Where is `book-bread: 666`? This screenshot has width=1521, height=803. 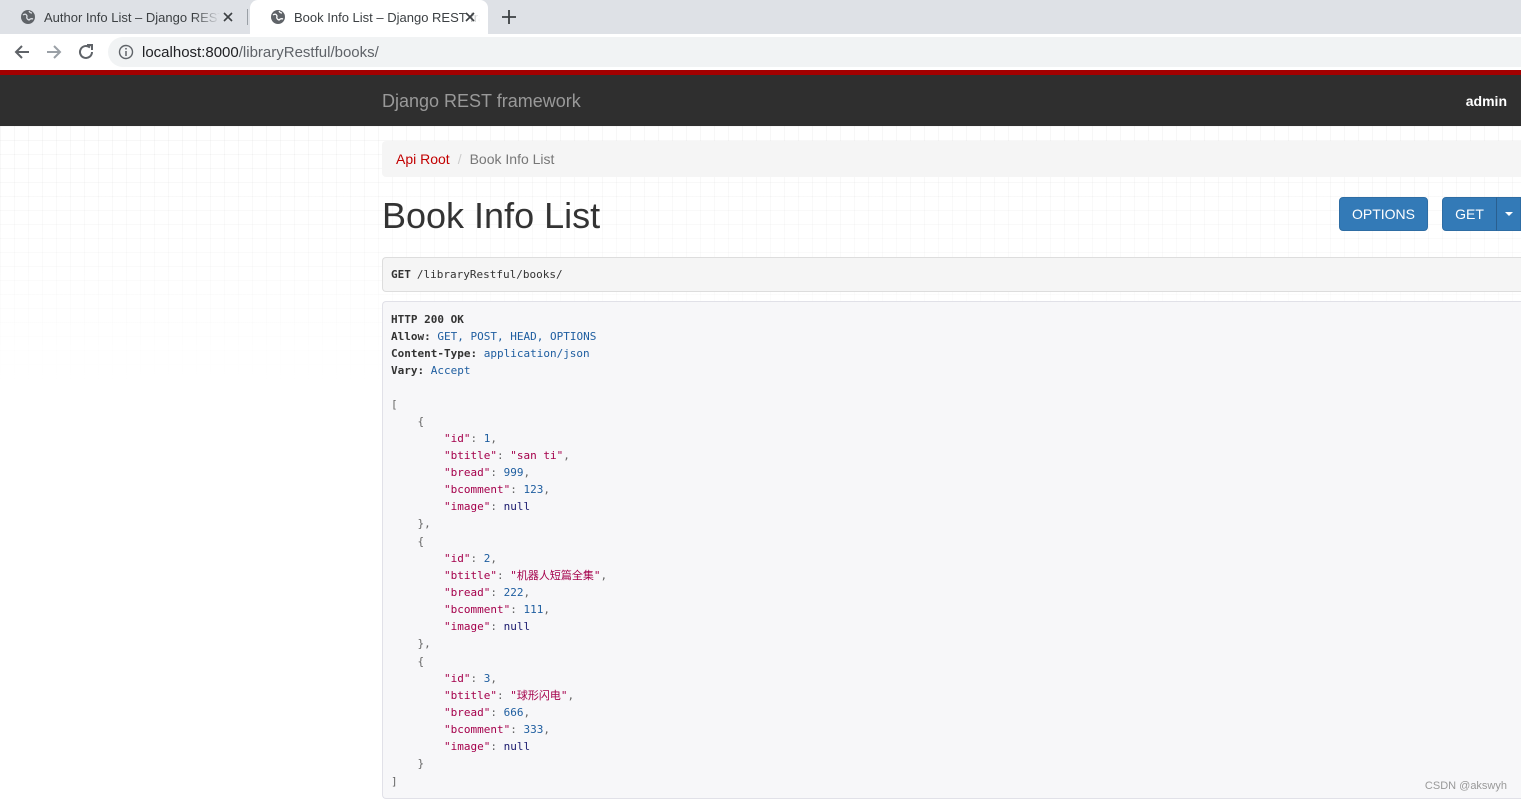
book-bread: 666 is located at coordinates (513, 712).